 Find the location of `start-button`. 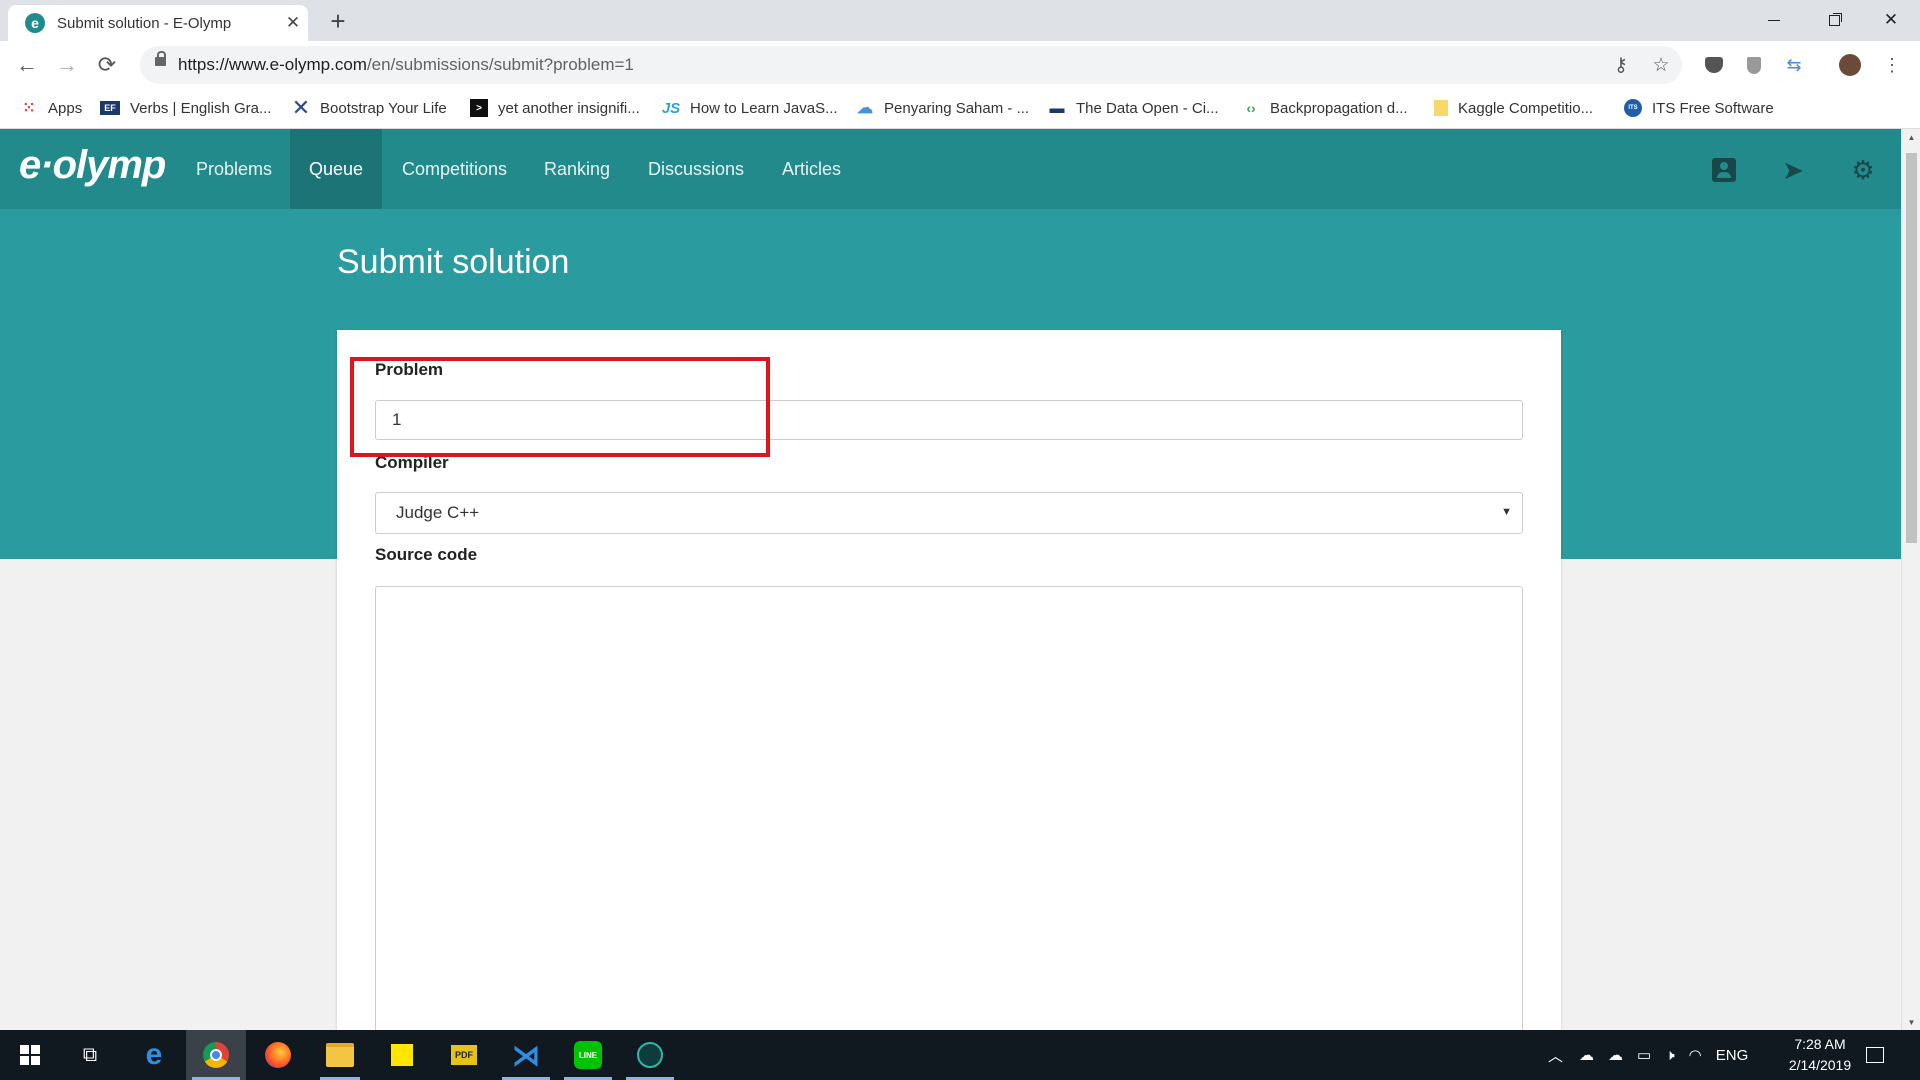

start-button is located at coordinates (30, 1055).